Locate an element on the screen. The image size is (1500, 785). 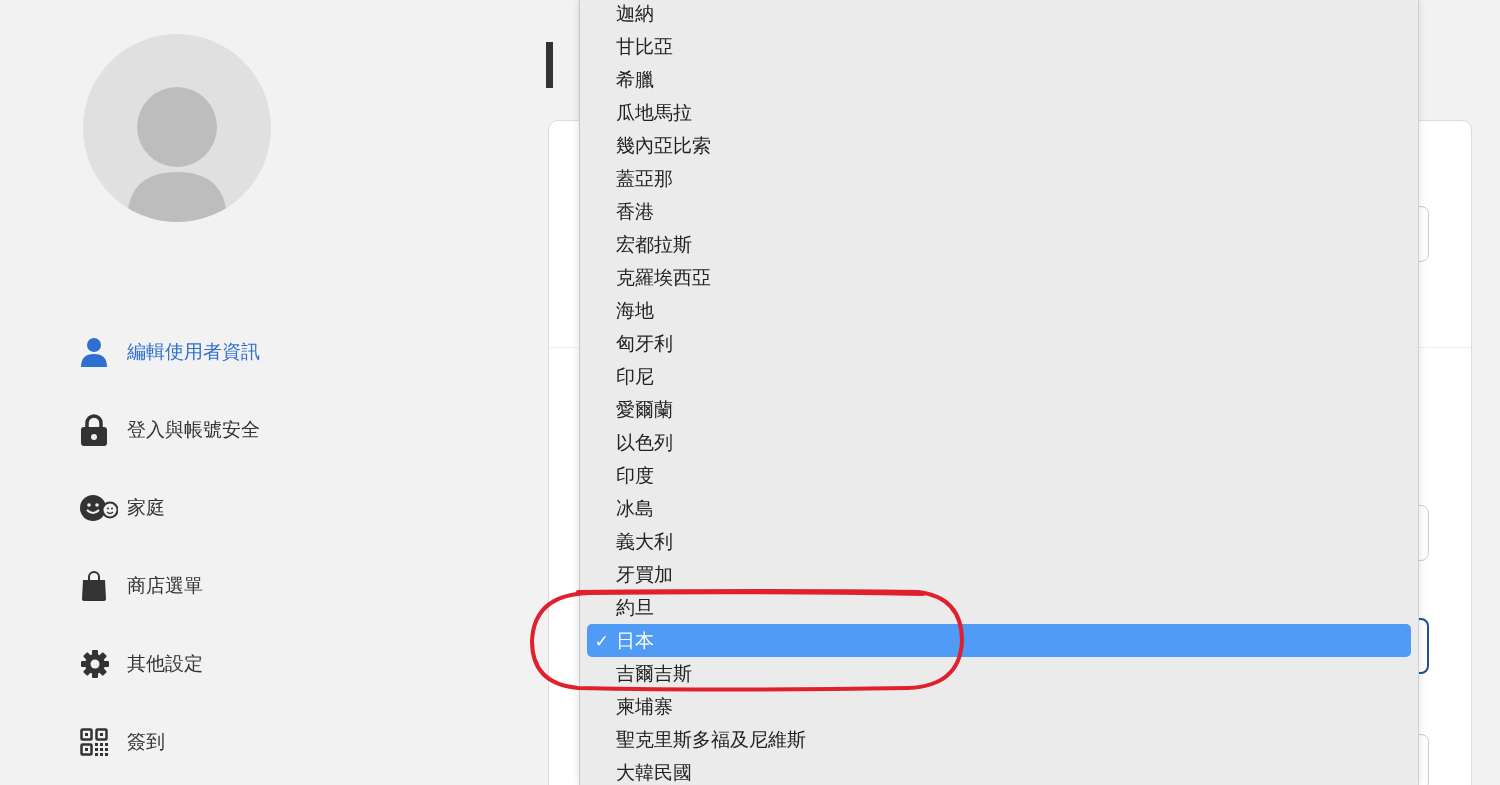
dropdown-option: 印尼 is located at coordinates (999, 376).